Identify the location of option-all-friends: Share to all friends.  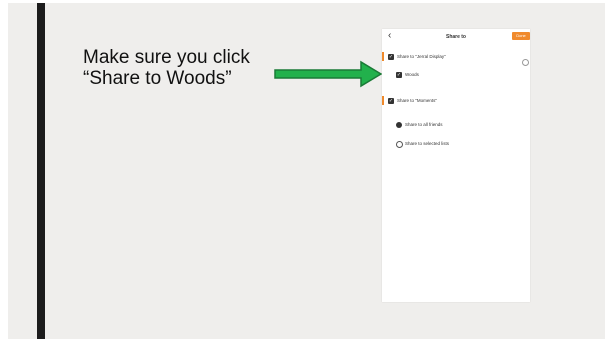
(456, 125).